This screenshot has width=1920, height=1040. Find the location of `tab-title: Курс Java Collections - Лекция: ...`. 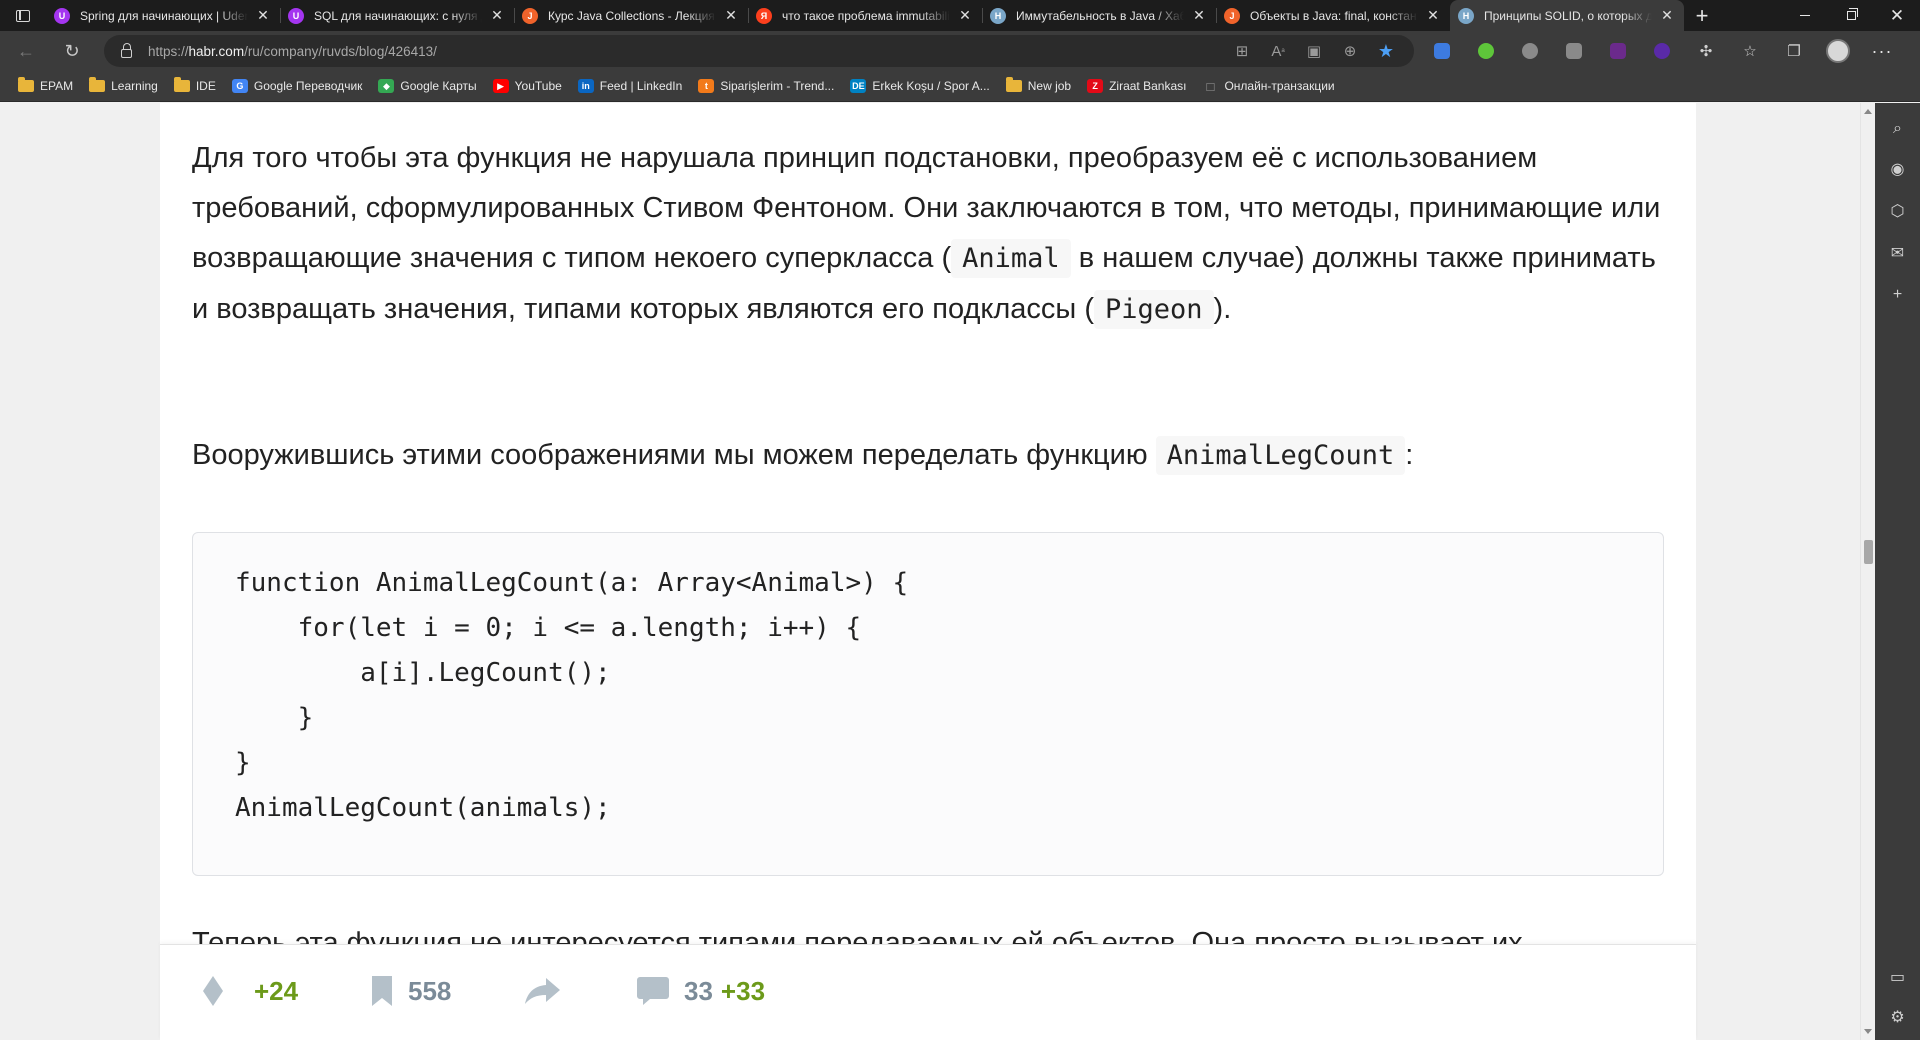

tab-title: Курс Java Collections - Лекция: ... is located at coordinates (632, 15).